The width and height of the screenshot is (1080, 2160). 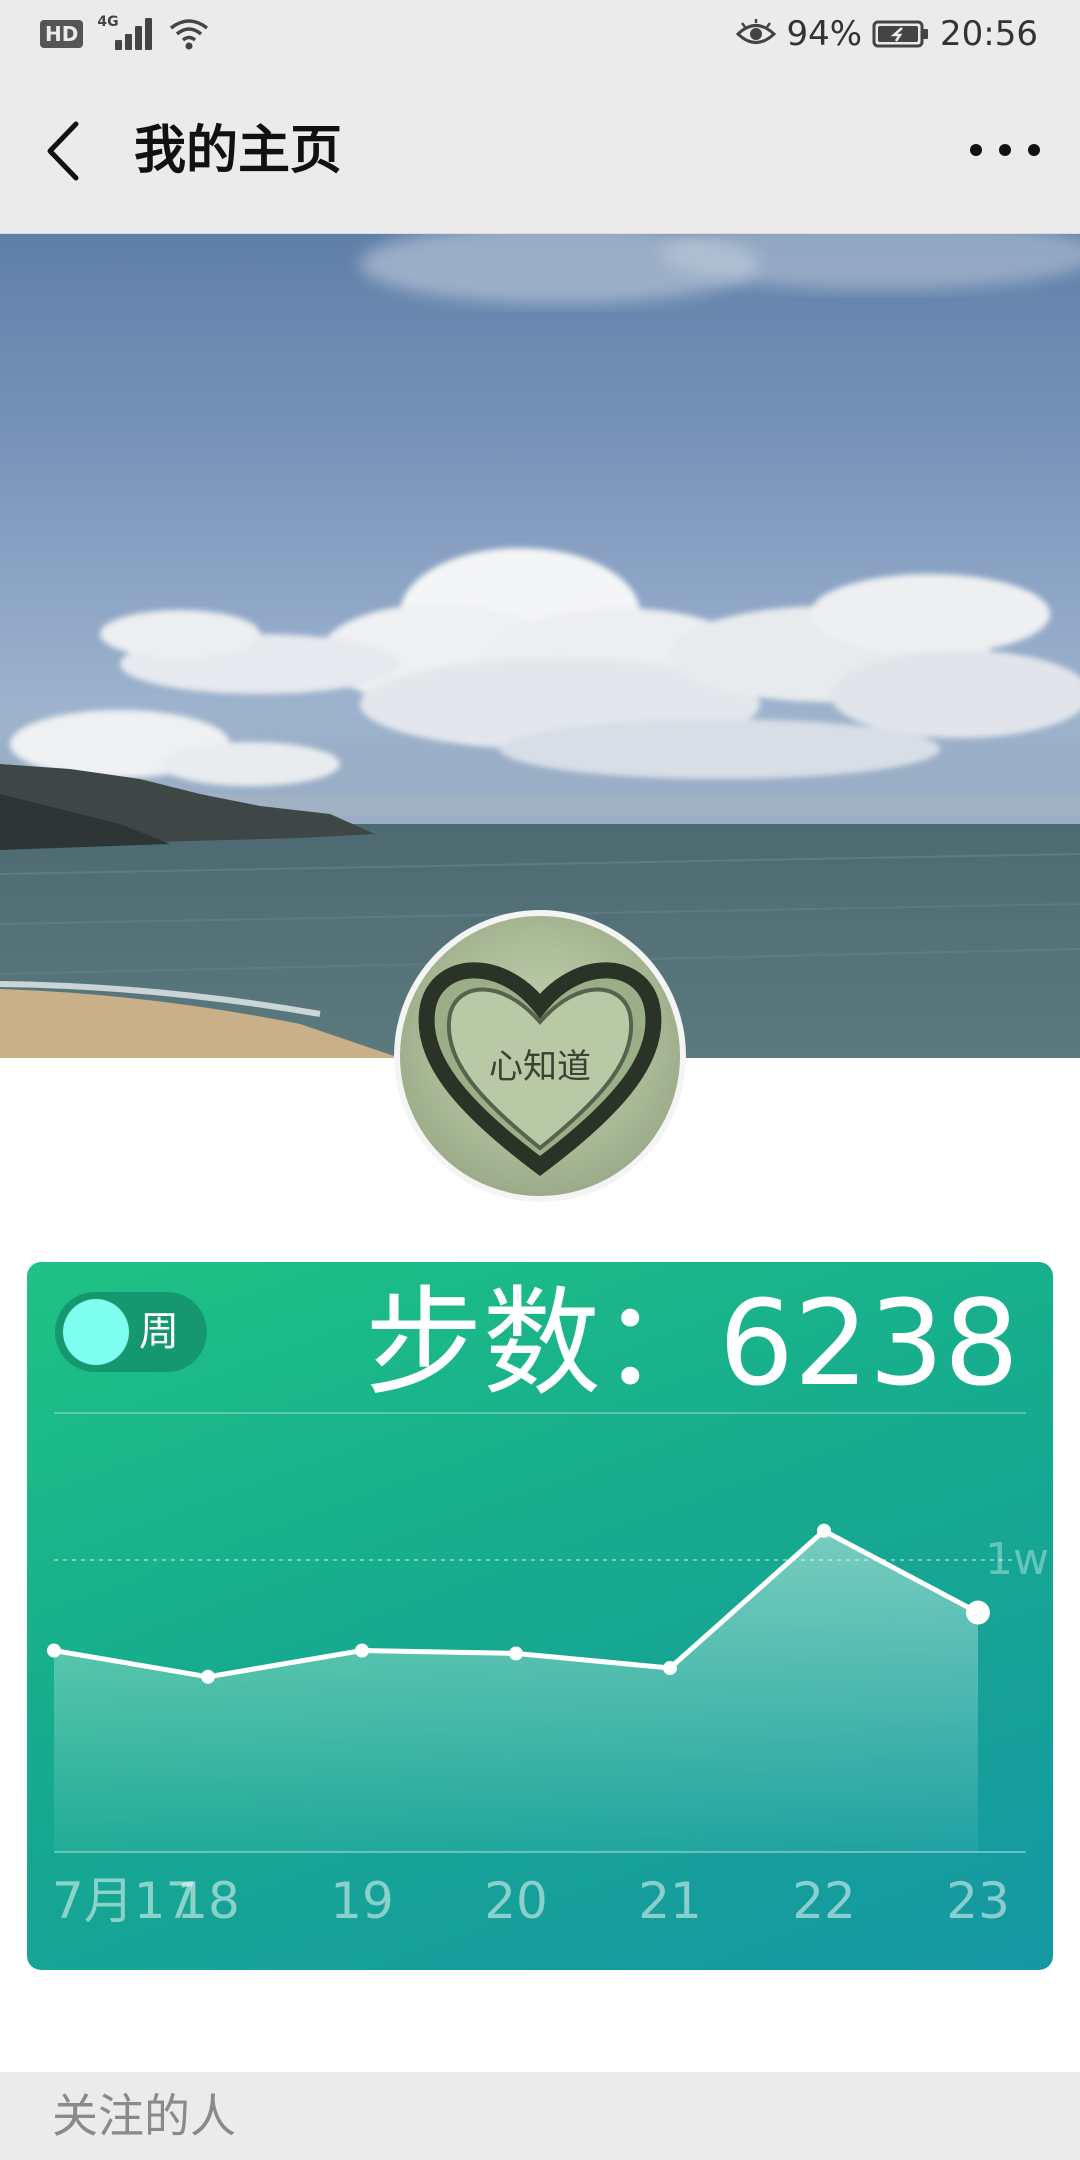 I want to click on status-bar: HD 4G 94% 20:56, so click(x=540, y=36).